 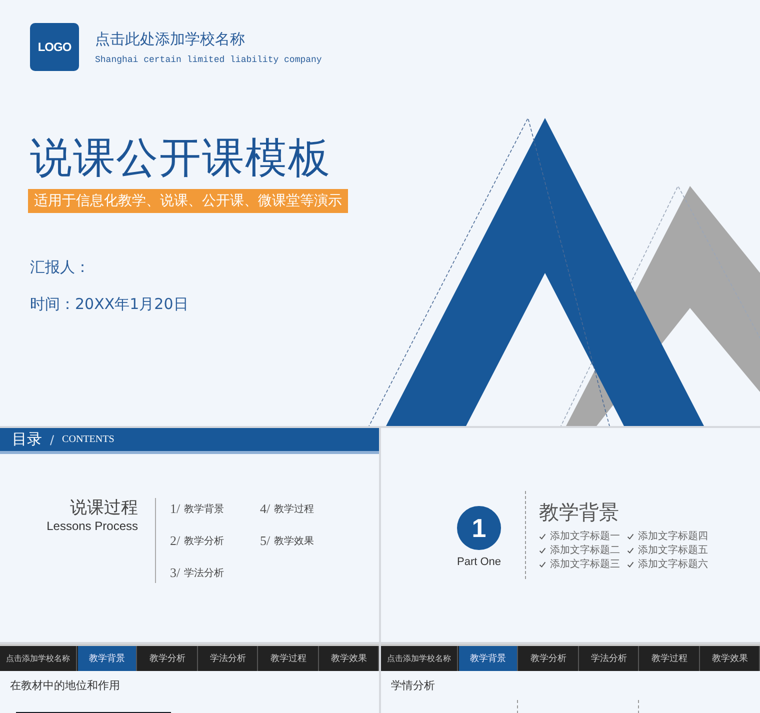 What do you see at coordinates (673, 536) in the screenshot?
I see `point-text: 添加文字标题四` at bounding box center [673, 536].